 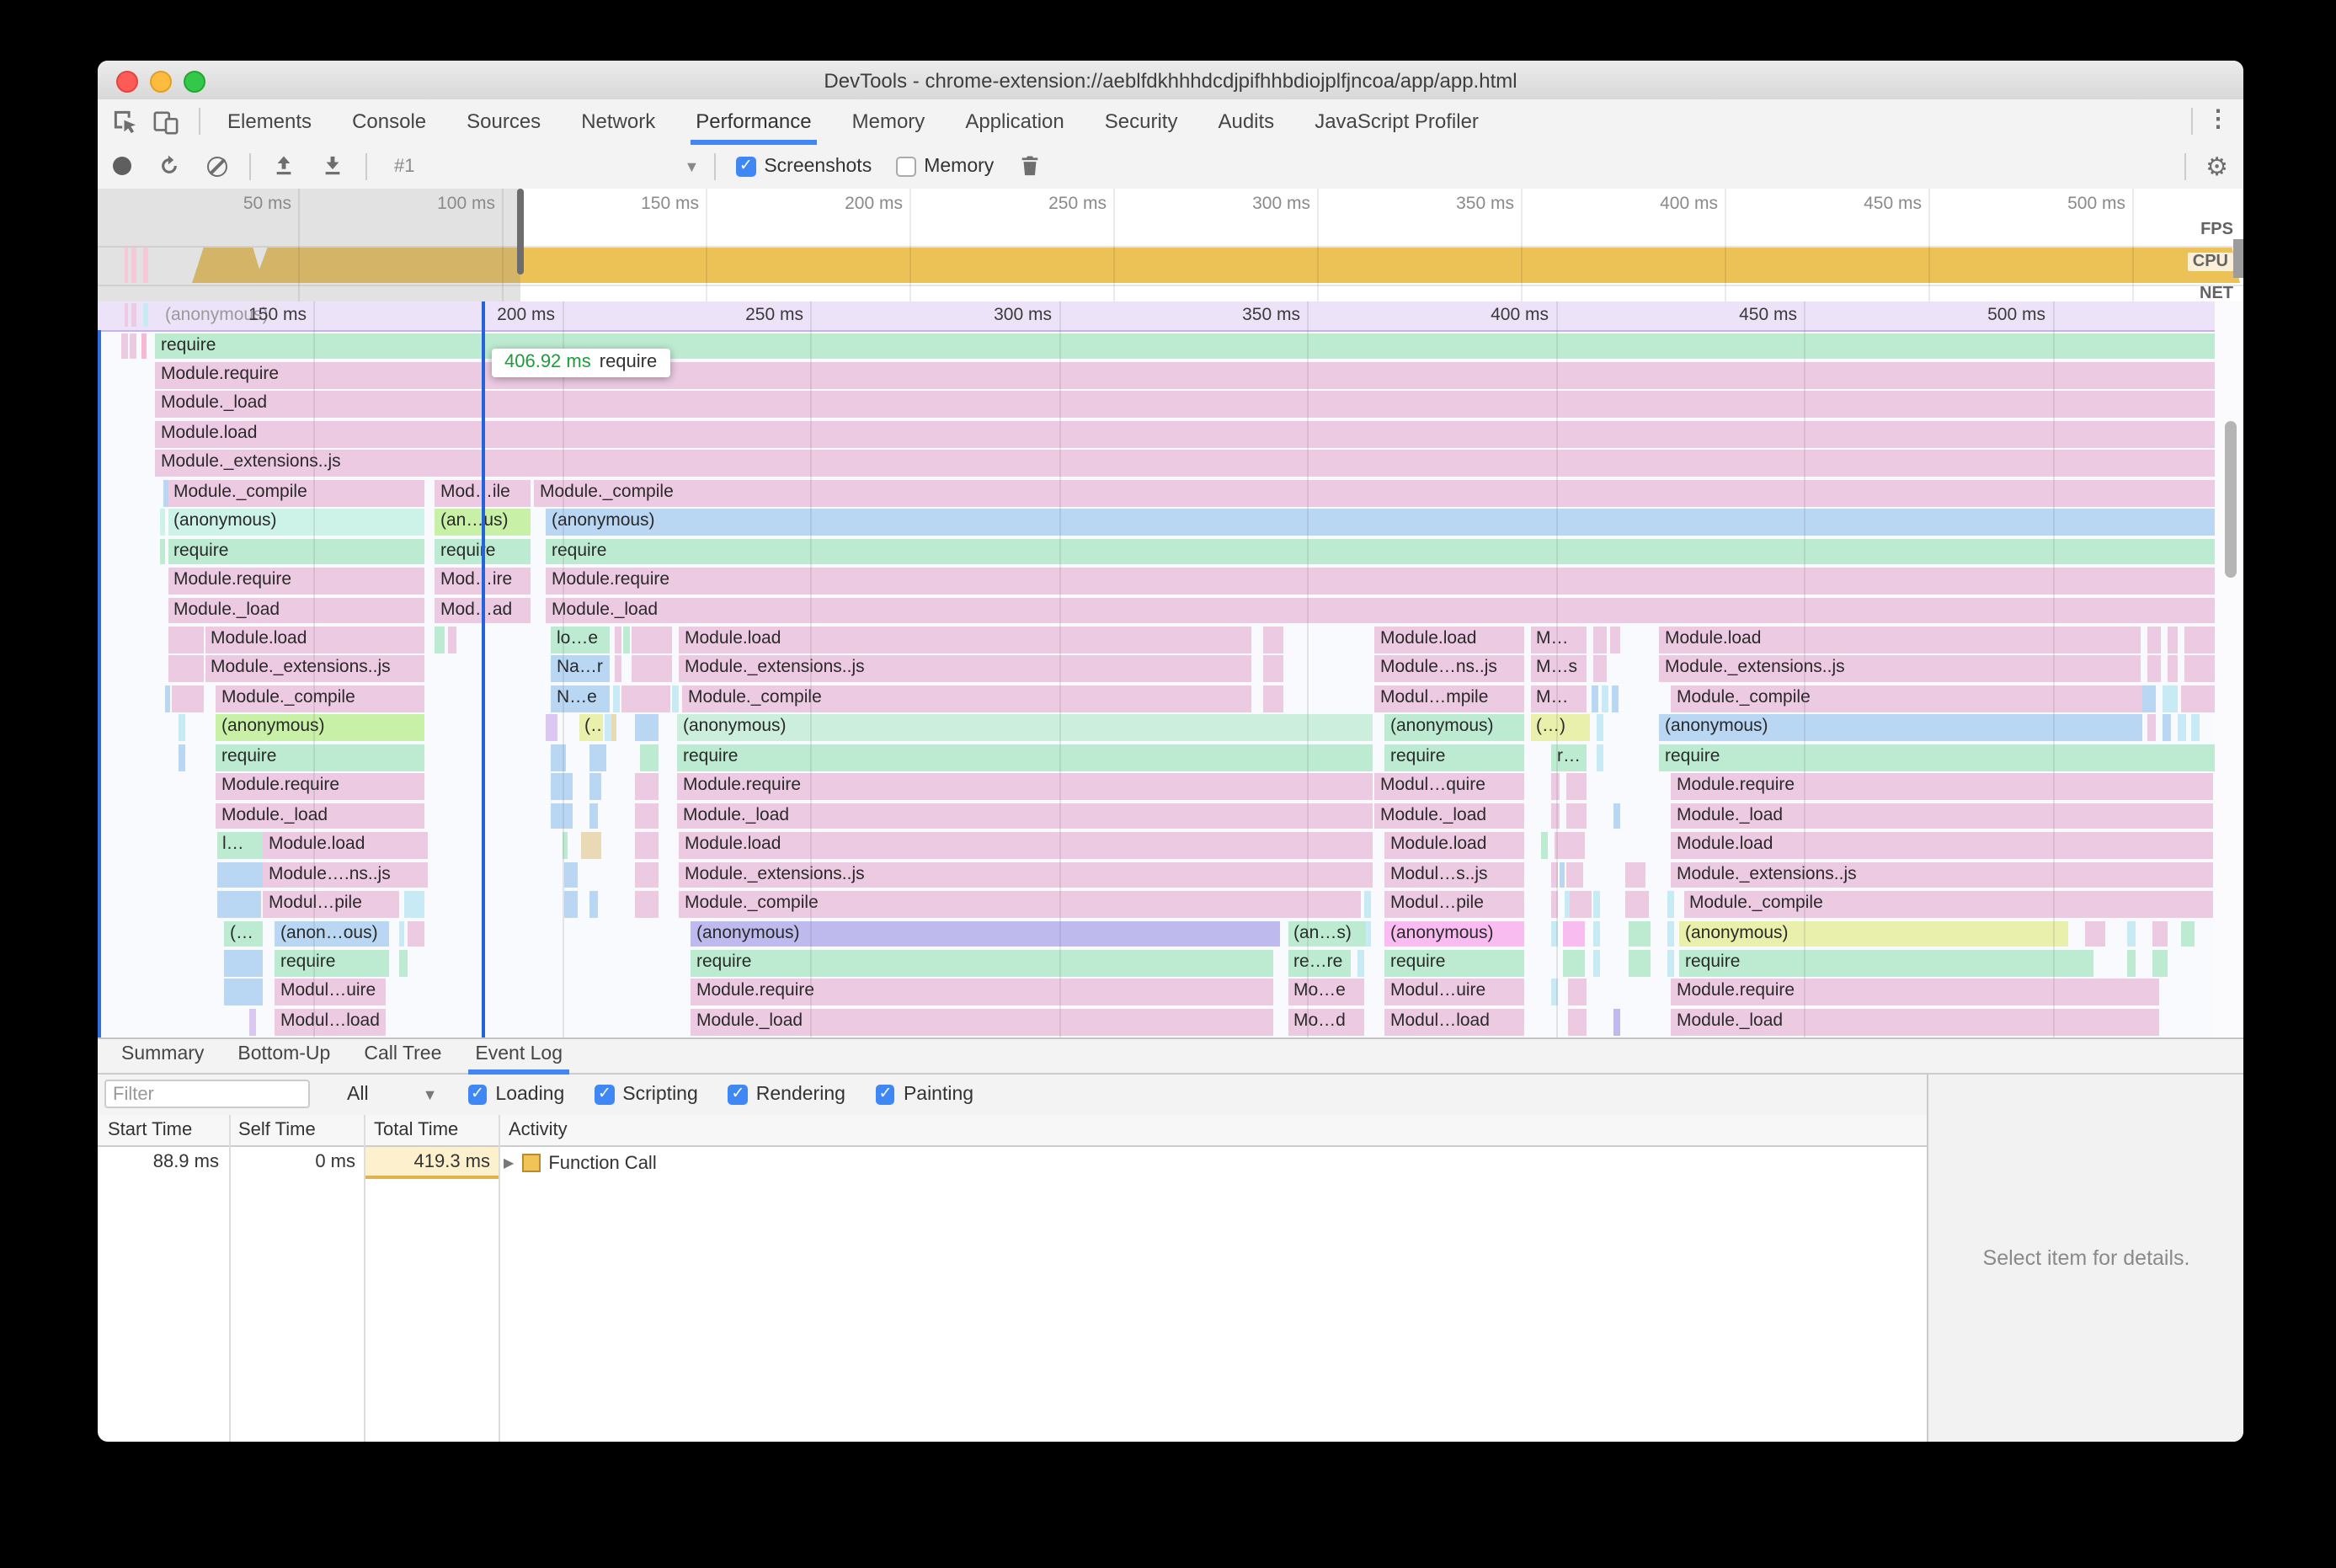 I want to click on inspect-element-icon, so click(x=125, y=122).